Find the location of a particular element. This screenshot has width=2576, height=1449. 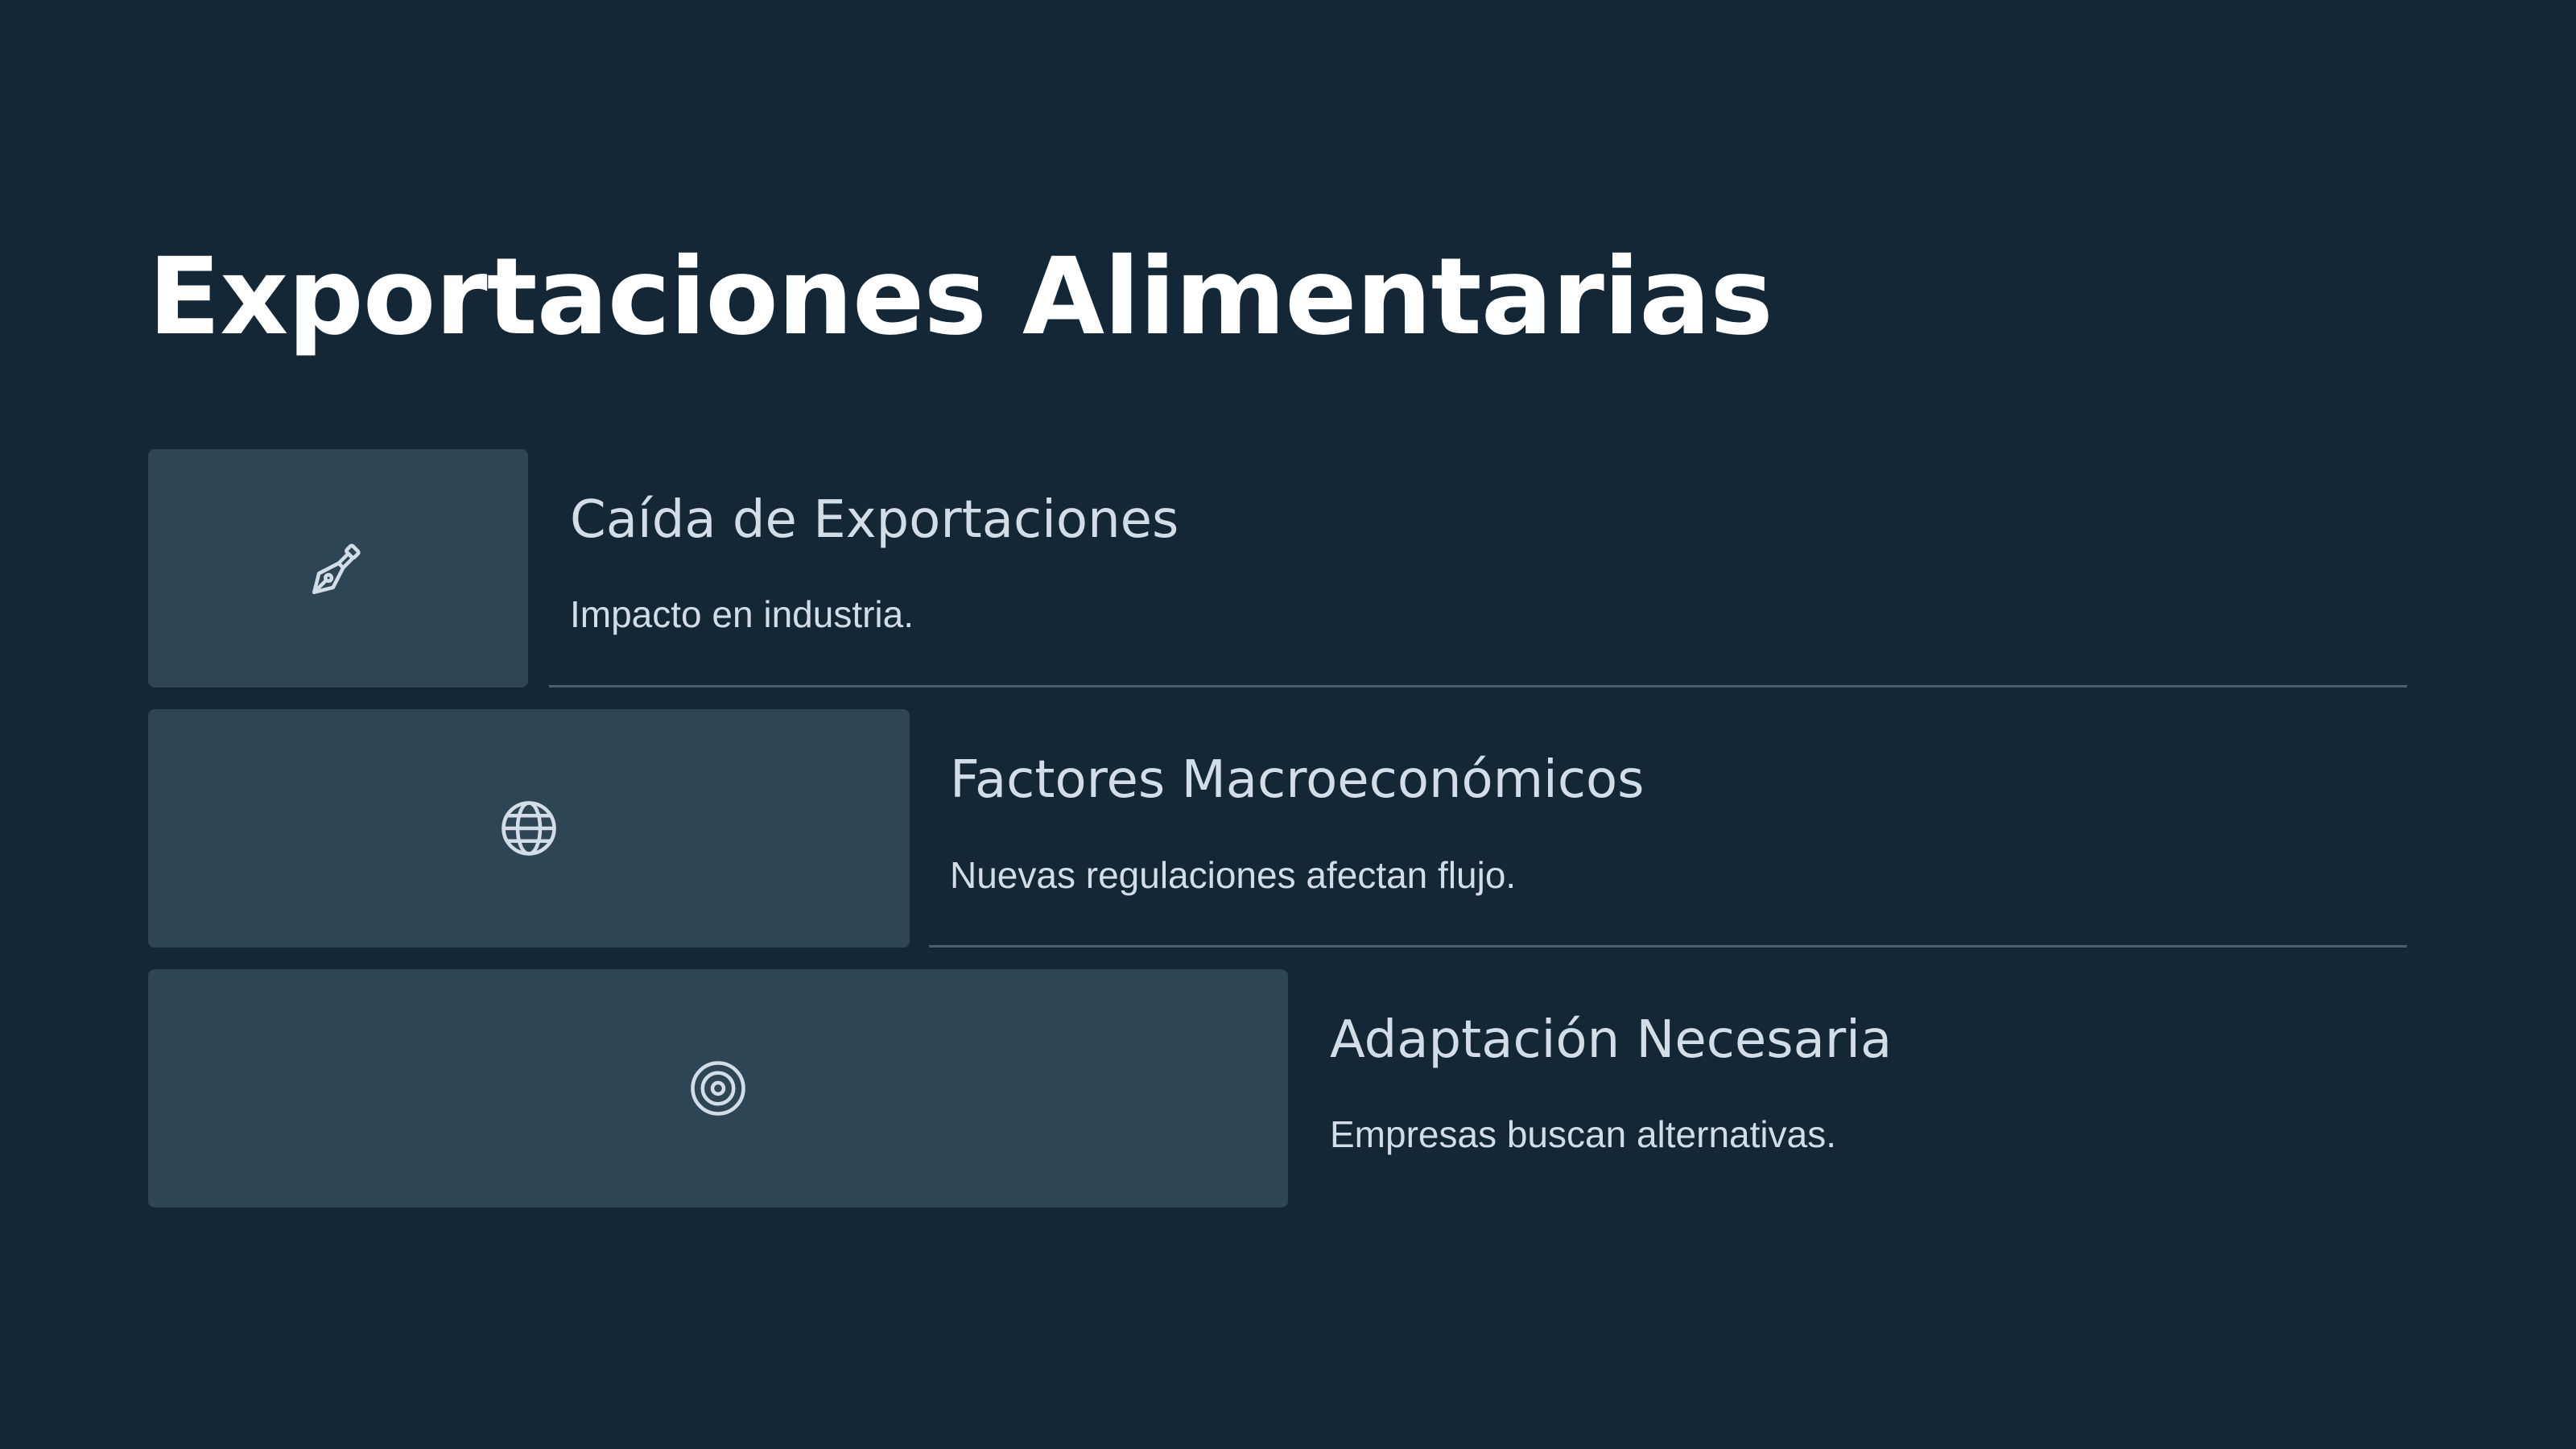

target-icon is located at coordinates (718, 1088).